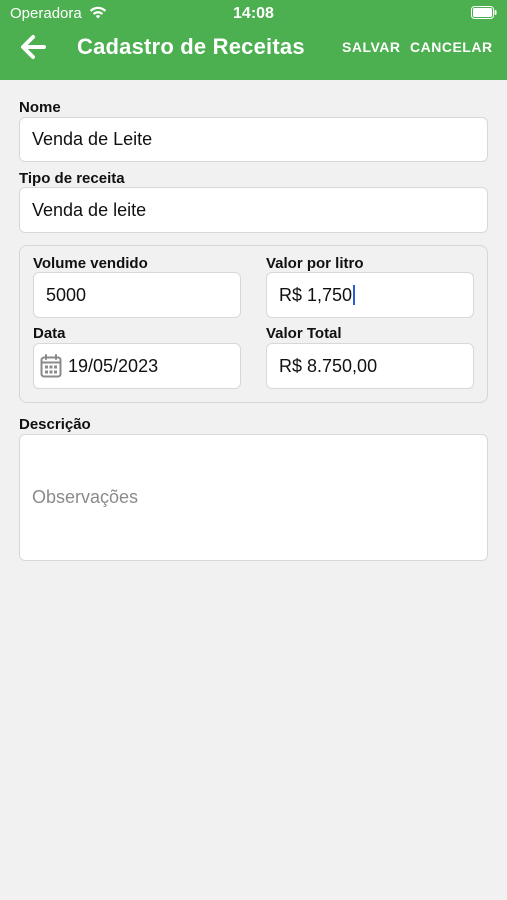  Describe the element at coordinates (316, 294) in the screenshot. I see `valor-litro-value: R$ 1,750` at that location.